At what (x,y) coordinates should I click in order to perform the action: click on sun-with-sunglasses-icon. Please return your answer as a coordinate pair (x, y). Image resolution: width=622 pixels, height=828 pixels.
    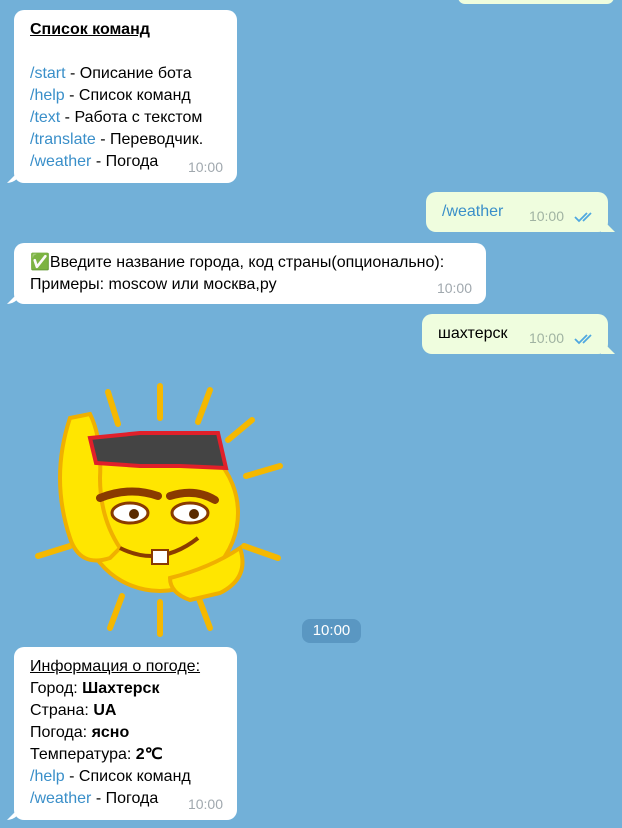
    Looking at the image, I should click on (159, 510).